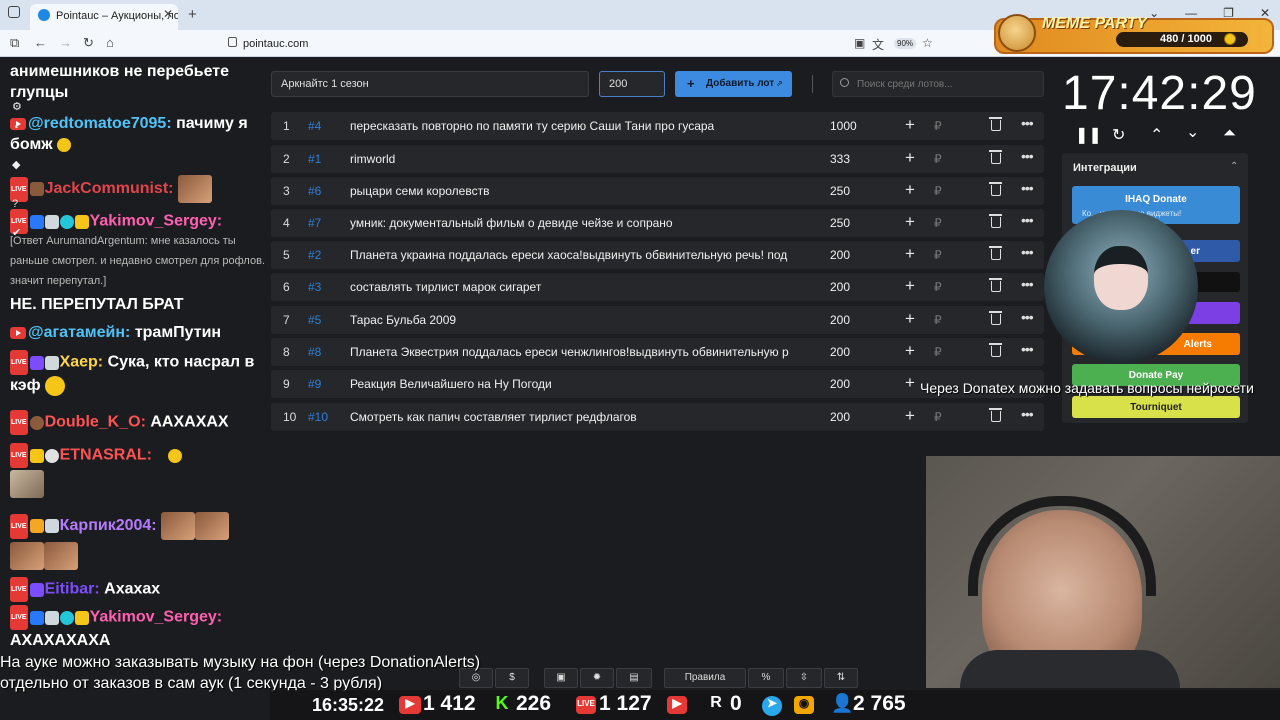 This screenshot has width=1280, height=720. I want to click on new-tab-icon: +, so click(192, 14).